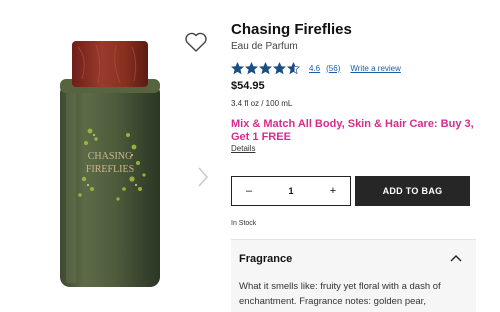 The height and width of the screenshot is (312, 500). Describe the element at coordinates (110, 169) in the screenshot. I see `svg-text: FIREFLIES` at that location.